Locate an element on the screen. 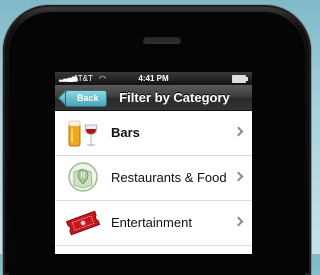 The height and width of the screenshot is (275, 320). beer-and-wine-icon is located at coordinates (83, 133).